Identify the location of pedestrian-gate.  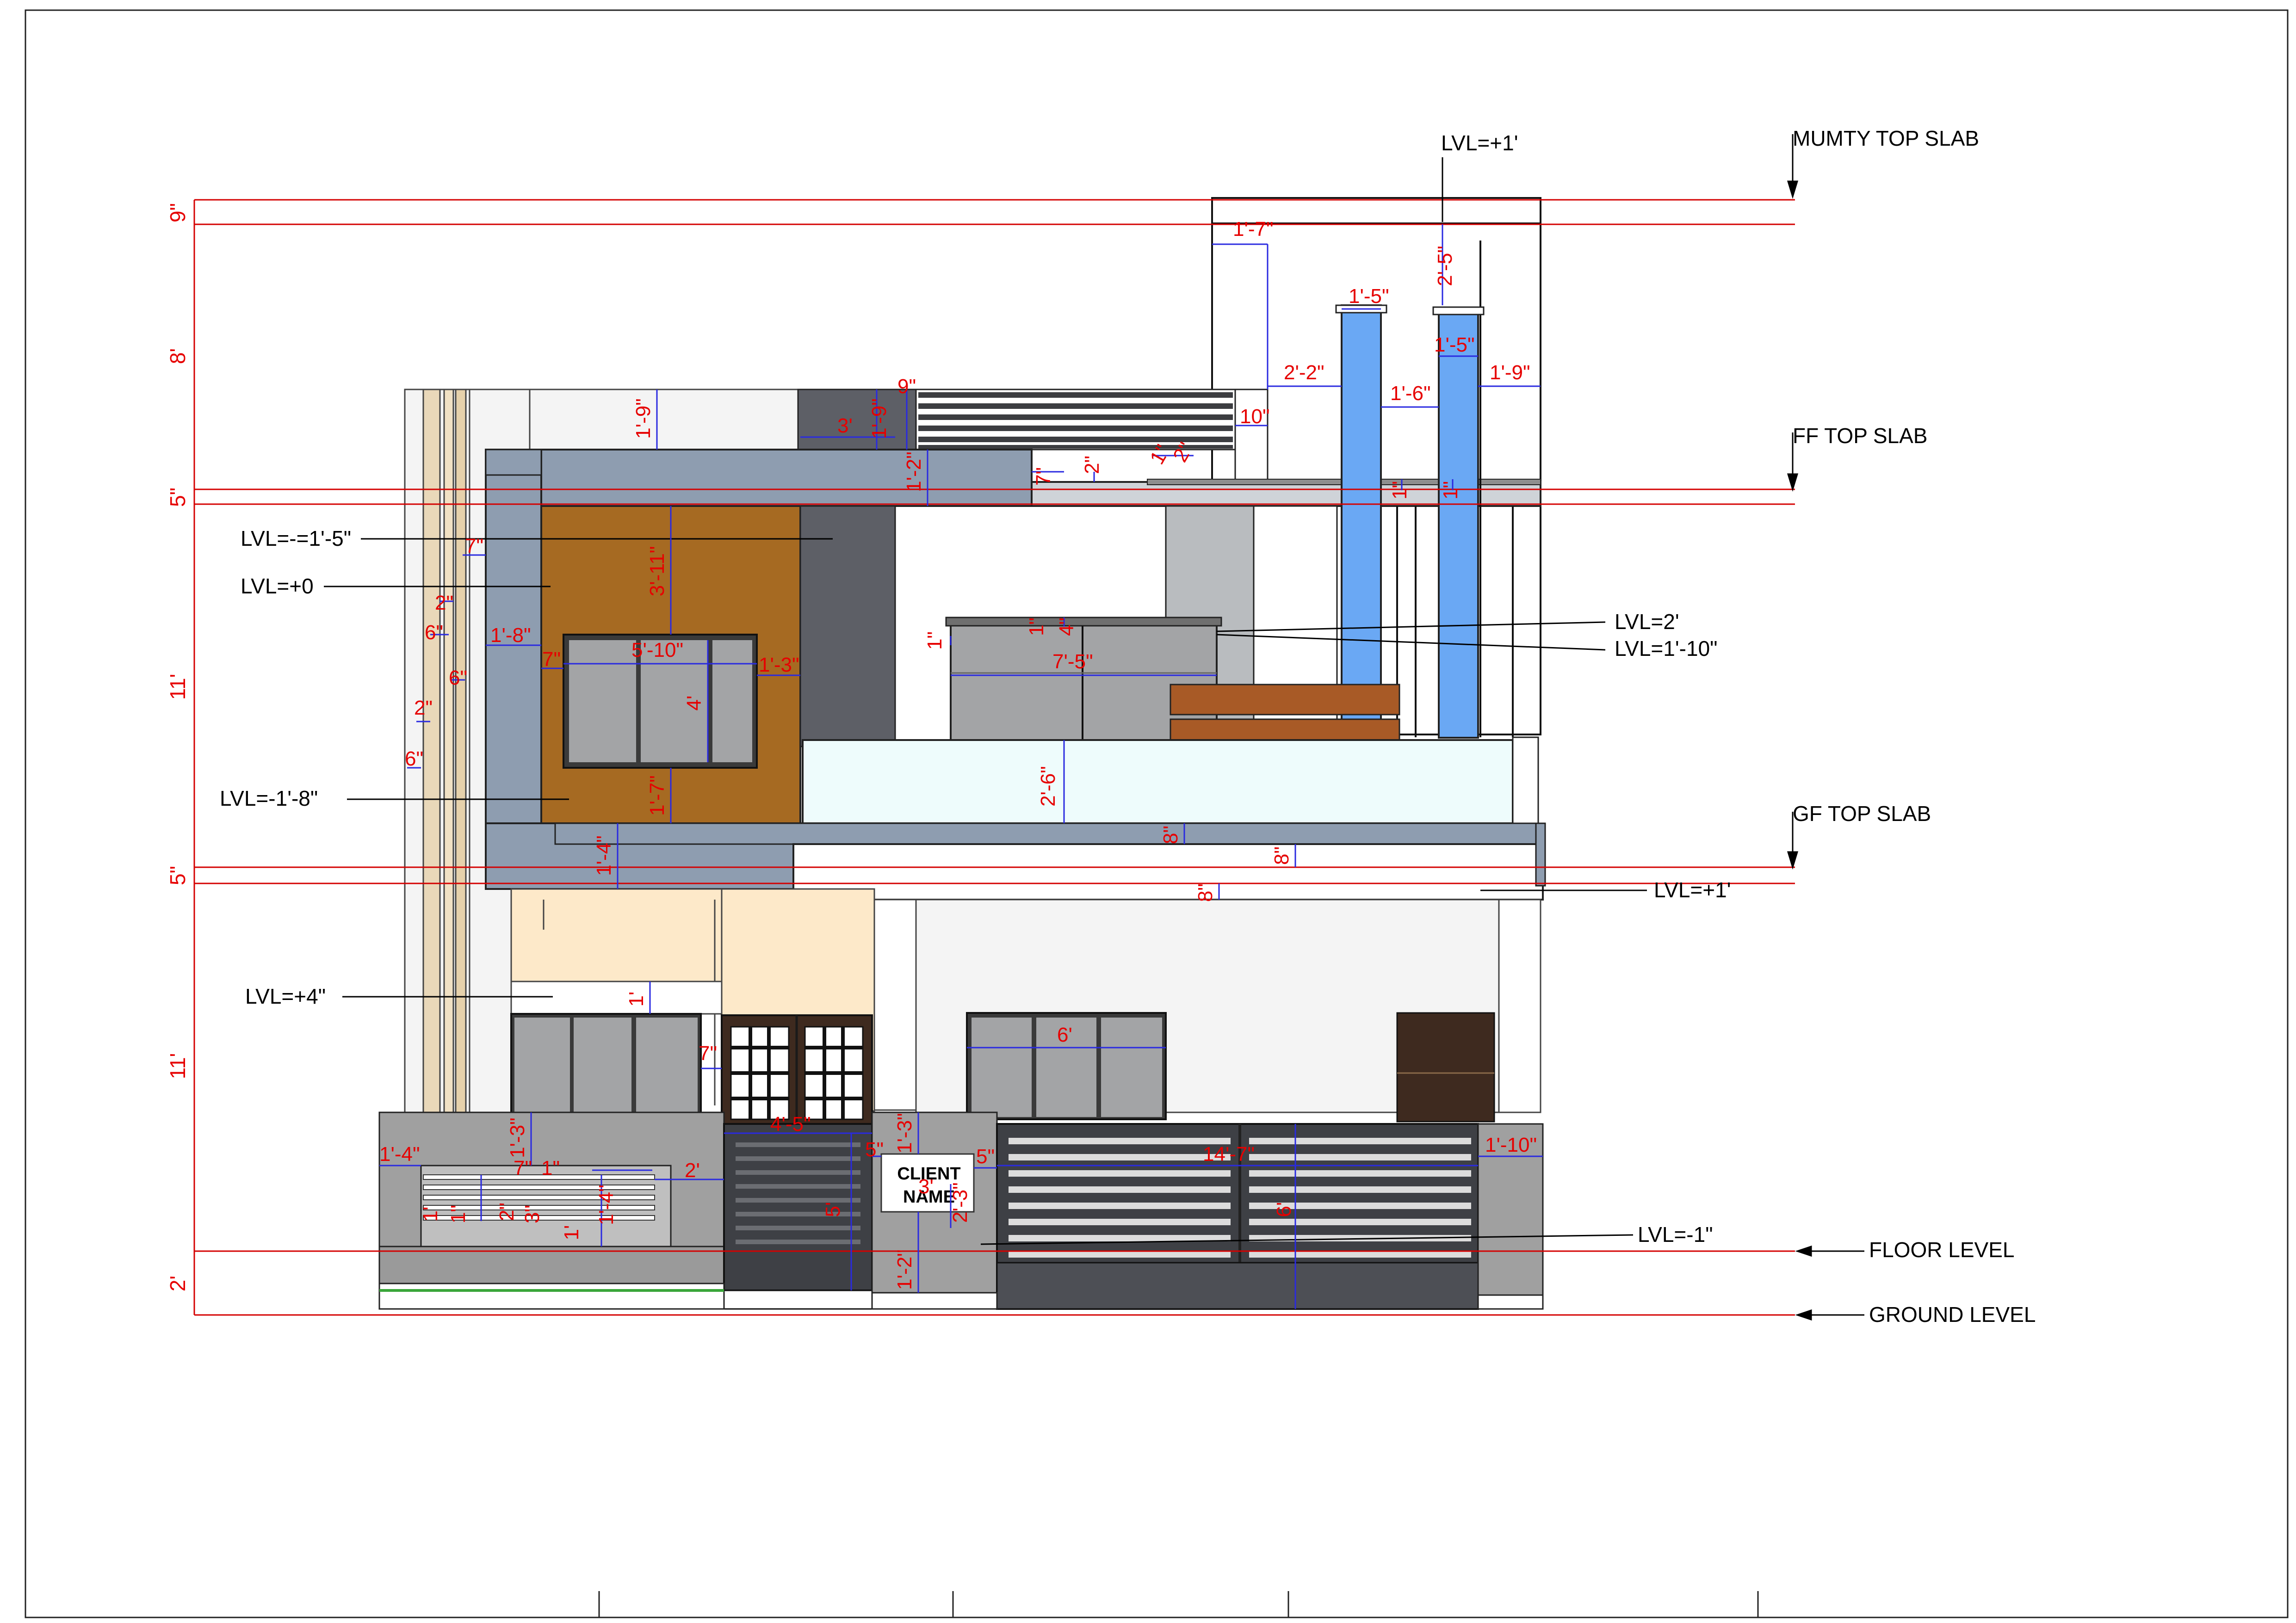
(798, 1207).